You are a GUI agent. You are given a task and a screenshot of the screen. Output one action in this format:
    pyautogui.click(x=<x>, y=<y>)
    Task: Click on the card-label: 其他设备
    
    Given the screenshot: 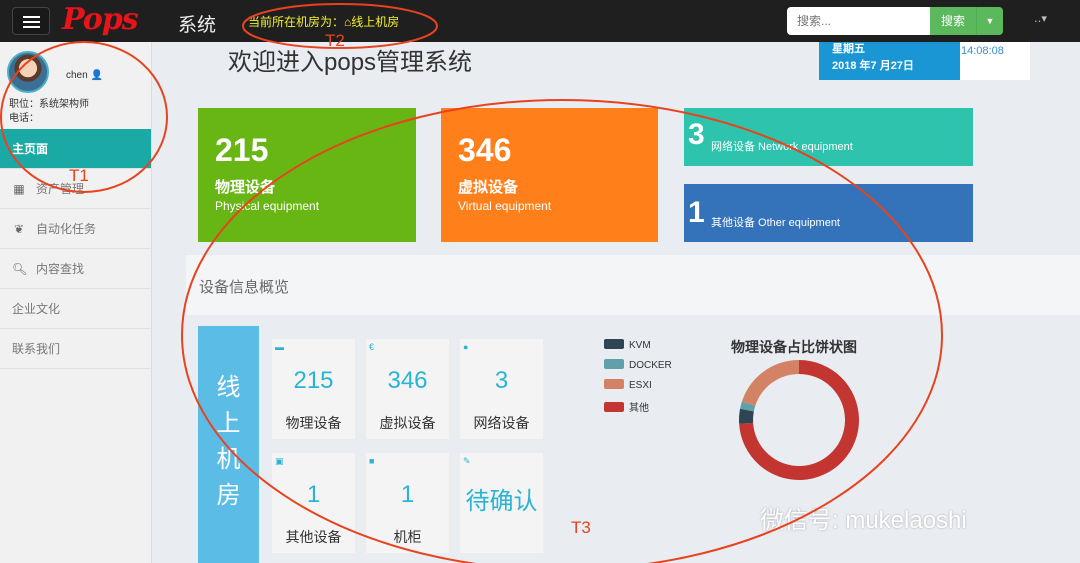 What is the action you would take?
    pyautogui.click(x=313, y=537)
    